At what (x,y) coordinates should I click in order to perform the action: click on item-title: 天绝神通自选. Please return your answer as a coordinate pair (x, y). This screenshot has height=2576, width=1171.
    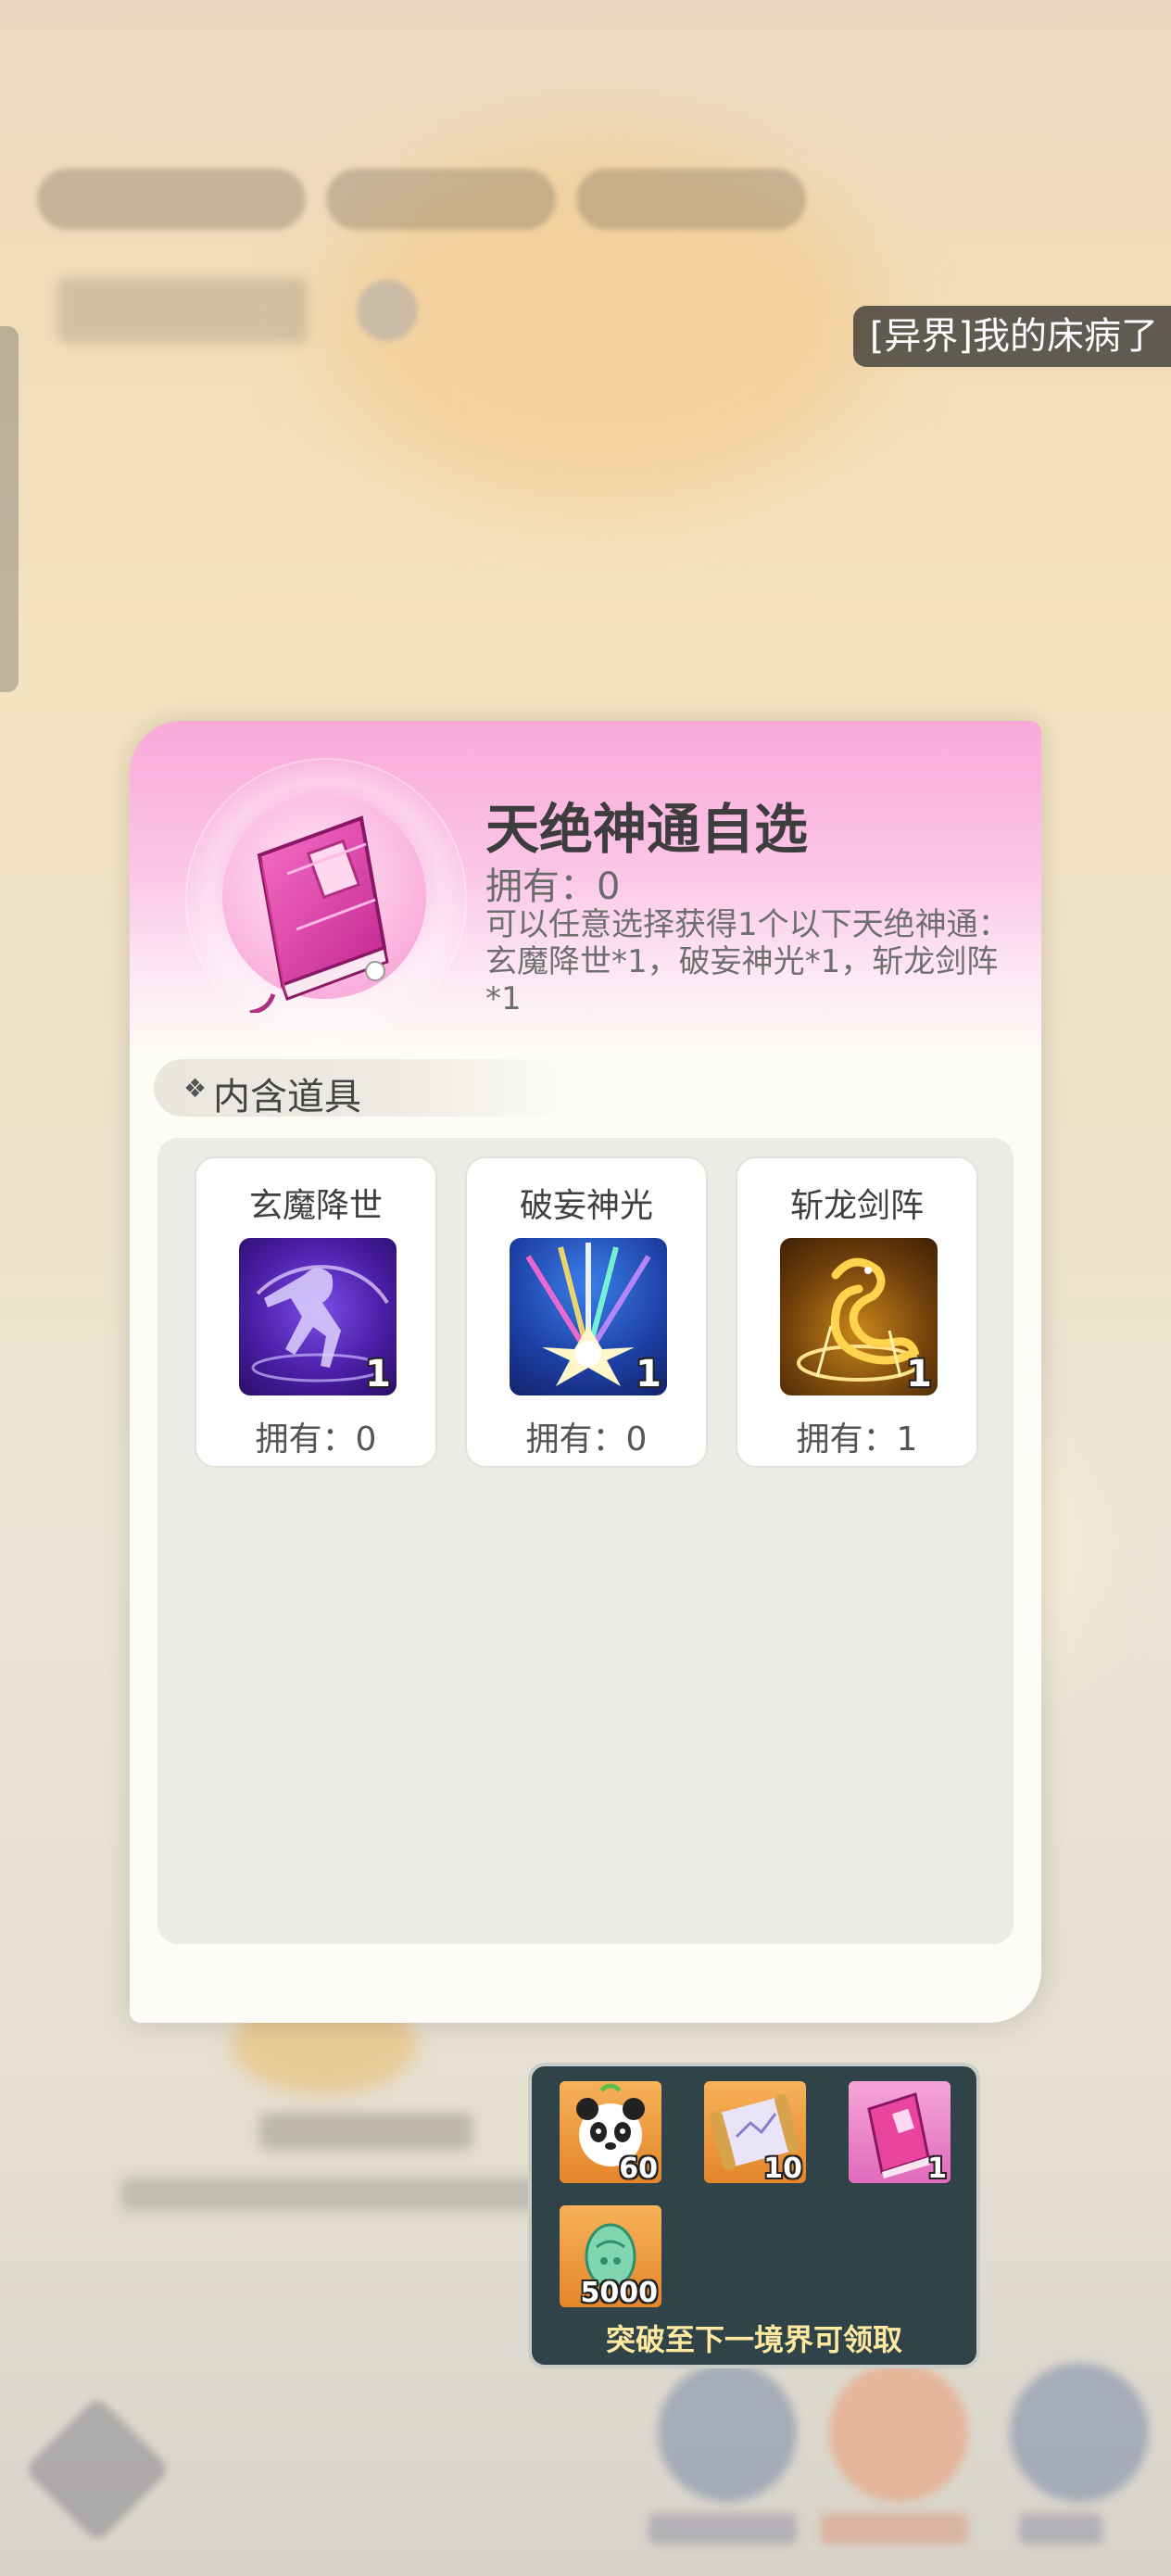
    Looking at the image, I should click on (647, 829).